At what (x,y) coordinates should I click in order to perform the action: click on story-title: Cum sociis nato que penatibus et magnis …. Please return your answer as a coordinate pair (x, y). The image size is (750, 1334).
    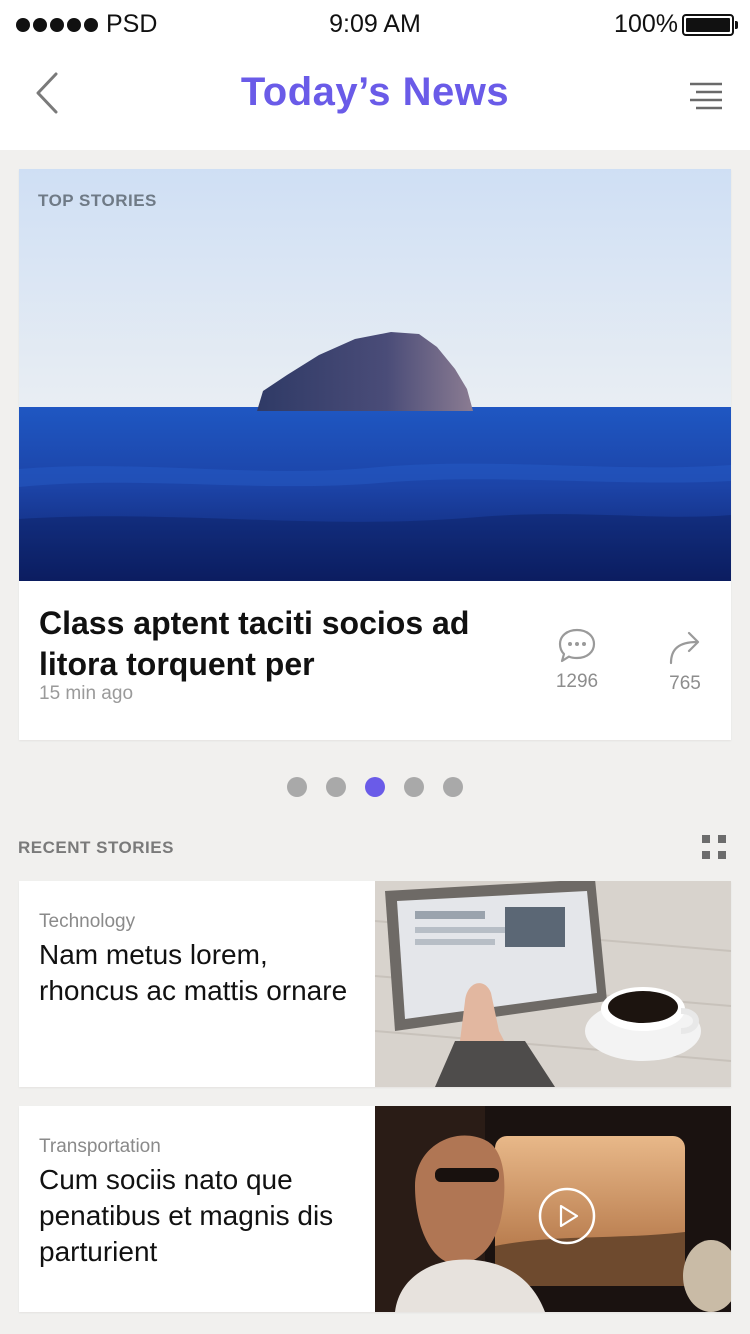
    Looking at the image, I should click on (204, 1216).